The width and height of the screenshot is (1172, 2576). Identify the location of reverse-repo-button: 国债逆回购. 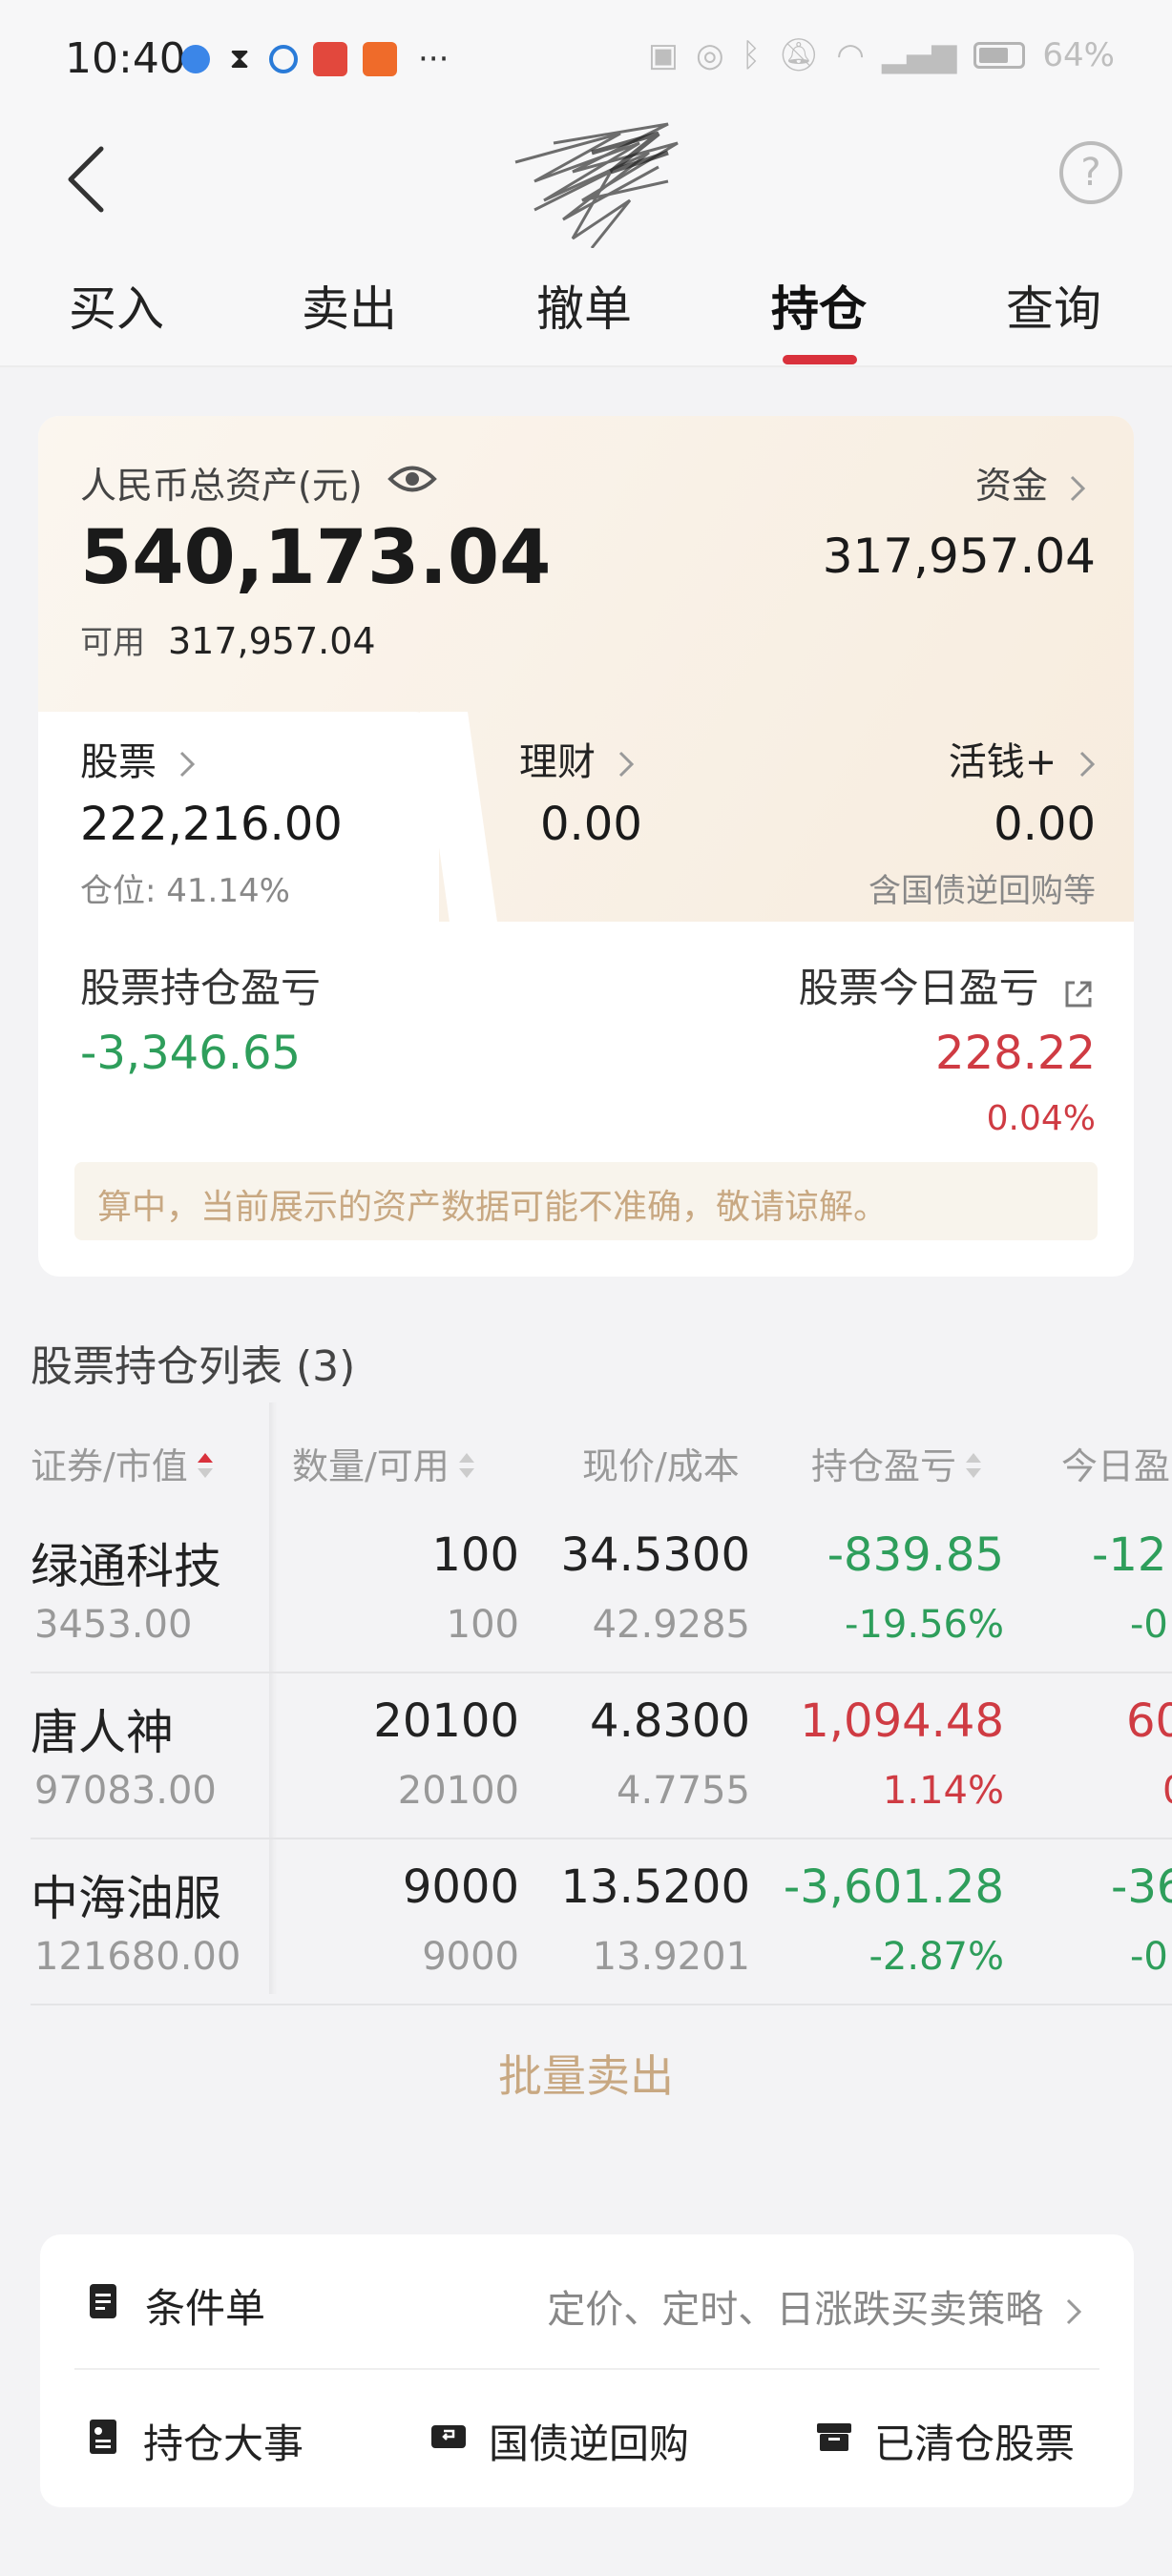
(559, 2441).